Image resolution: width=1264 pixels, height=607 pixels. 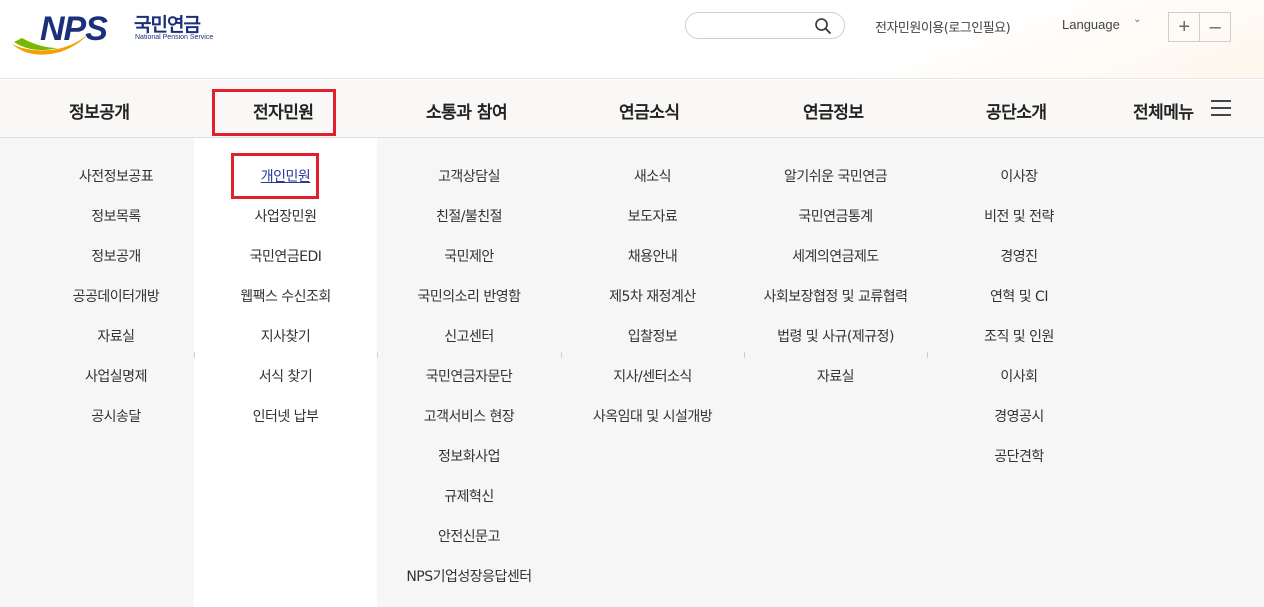 What do you see at coordinates (1016, 110) in the screenshot?
I see `nav-item-about: 공단소개` at bounding box center [1016, 110].